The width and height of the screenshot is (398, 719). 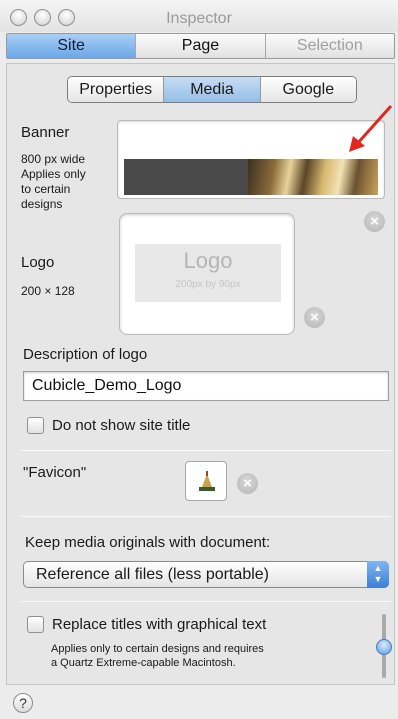 I want to click on media-originals-label: Keep media originals with document:, so click(x=148, y=542).